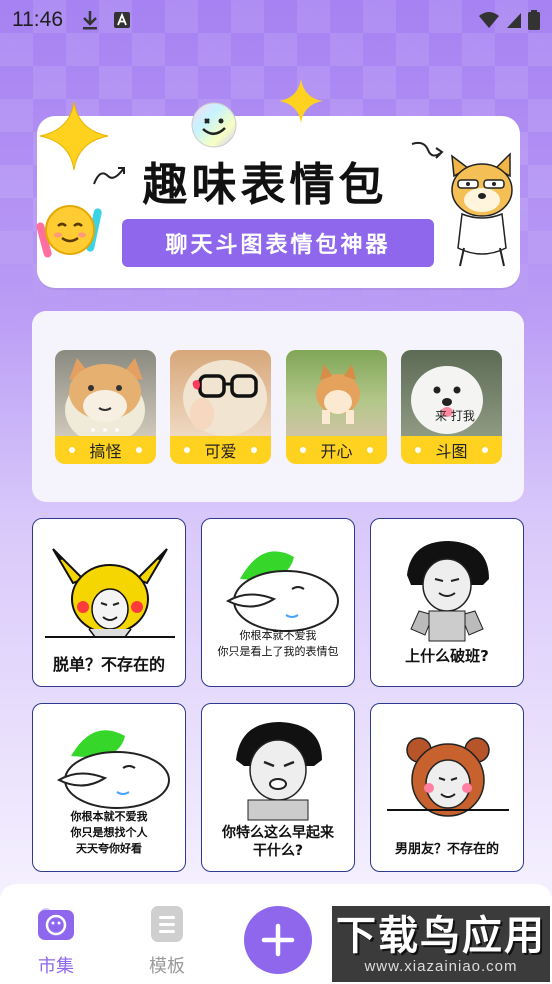 Image resolution: width=552 pixels, height=984 pixels. I want to click on plus-icon, so click(278, 940).